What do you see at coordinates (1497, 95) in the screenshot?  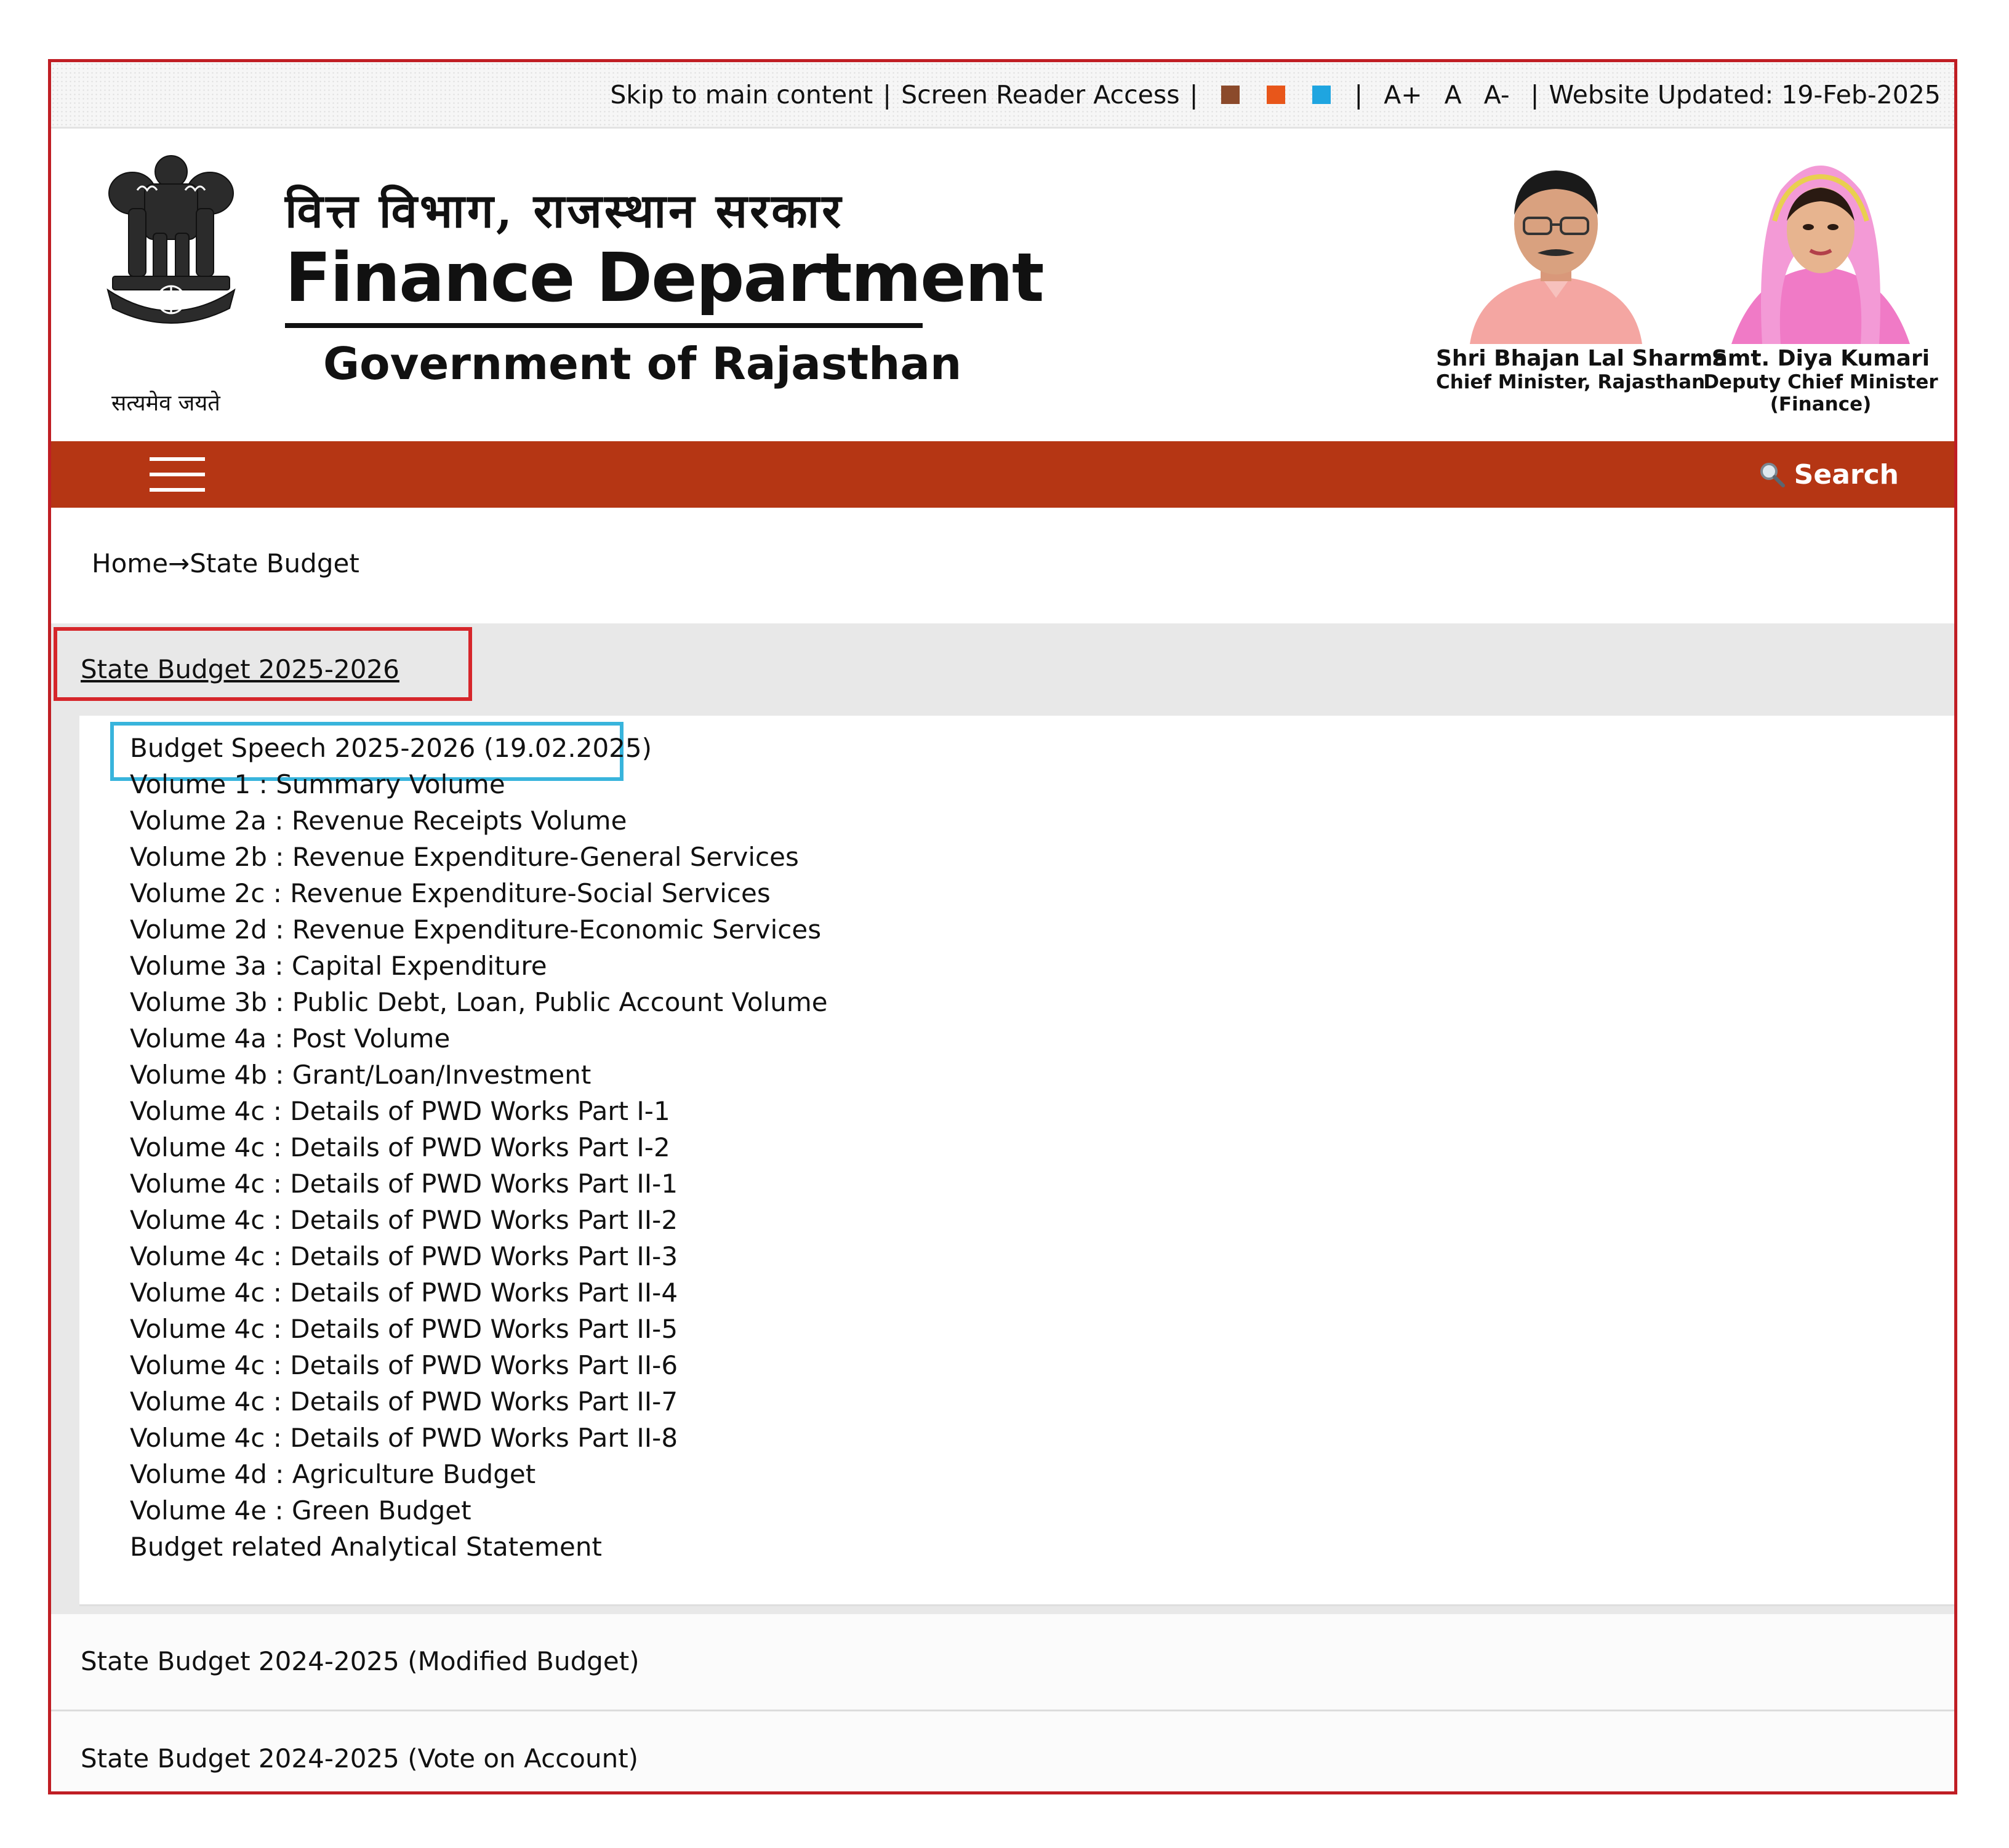 I see `font-decrease-button: A-` at bounding box center [1497, 95].